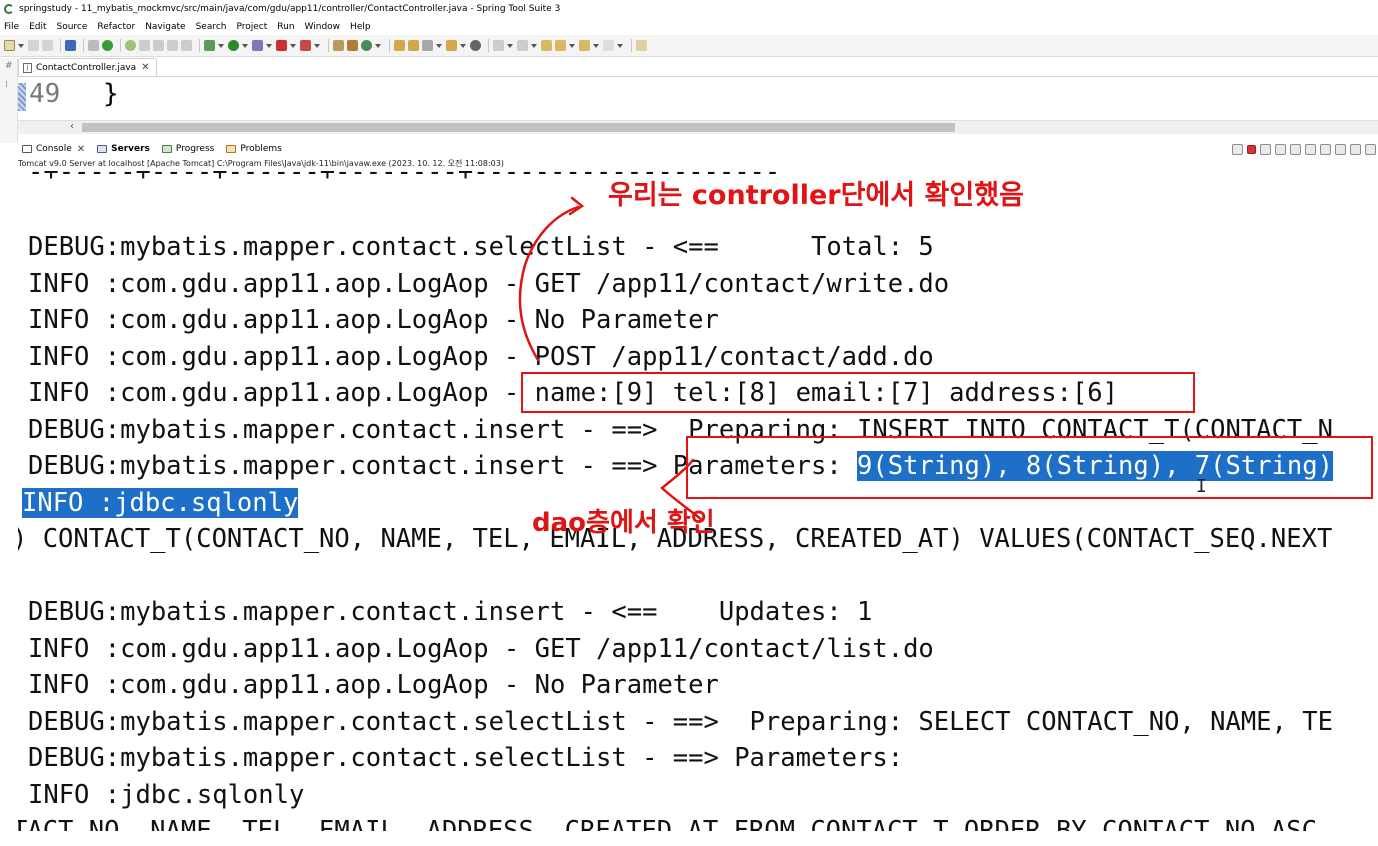 The image size is (1378, 846). What do you see at coordinates (165, 27) in the screenshot?
I see `menu-navigate: Navigate` at bounding box center [165, 27].